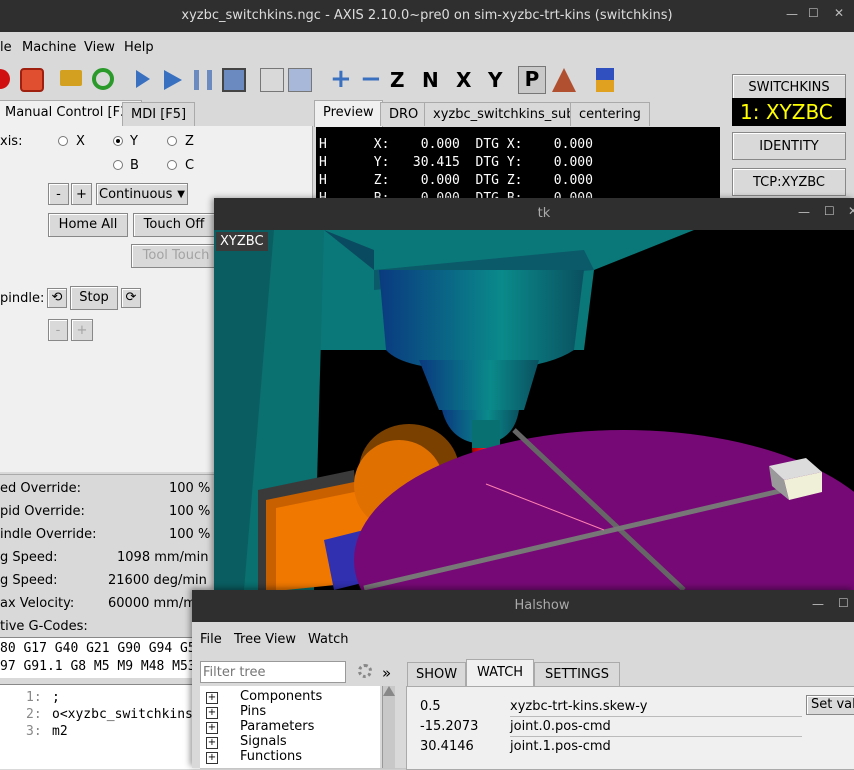 The width and height of the screenshot is (854, 770). What do you see at coordinates (402, 80) in the screenshot?
I see `view-z-icon: Z` at bounding box center [402, 80].